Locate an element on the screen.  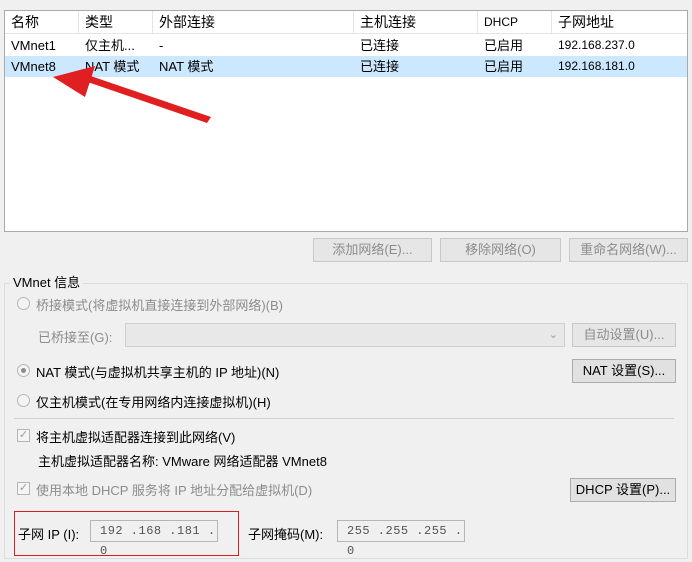
host-only-label: 仅主机模式(在专用网络内连接虚拟机)(H) is located at coordinates (153, 402).